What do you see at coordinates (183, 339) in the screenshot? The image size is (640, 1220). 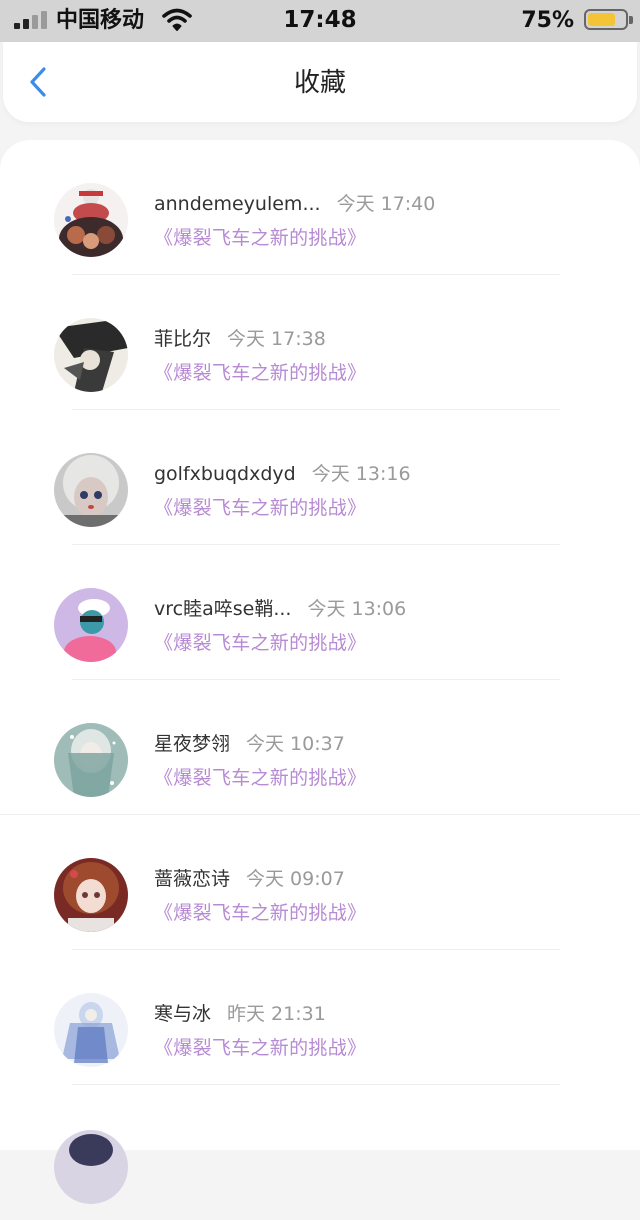 I see `user-name: 菲比尔` at bounding box center [183, 339].